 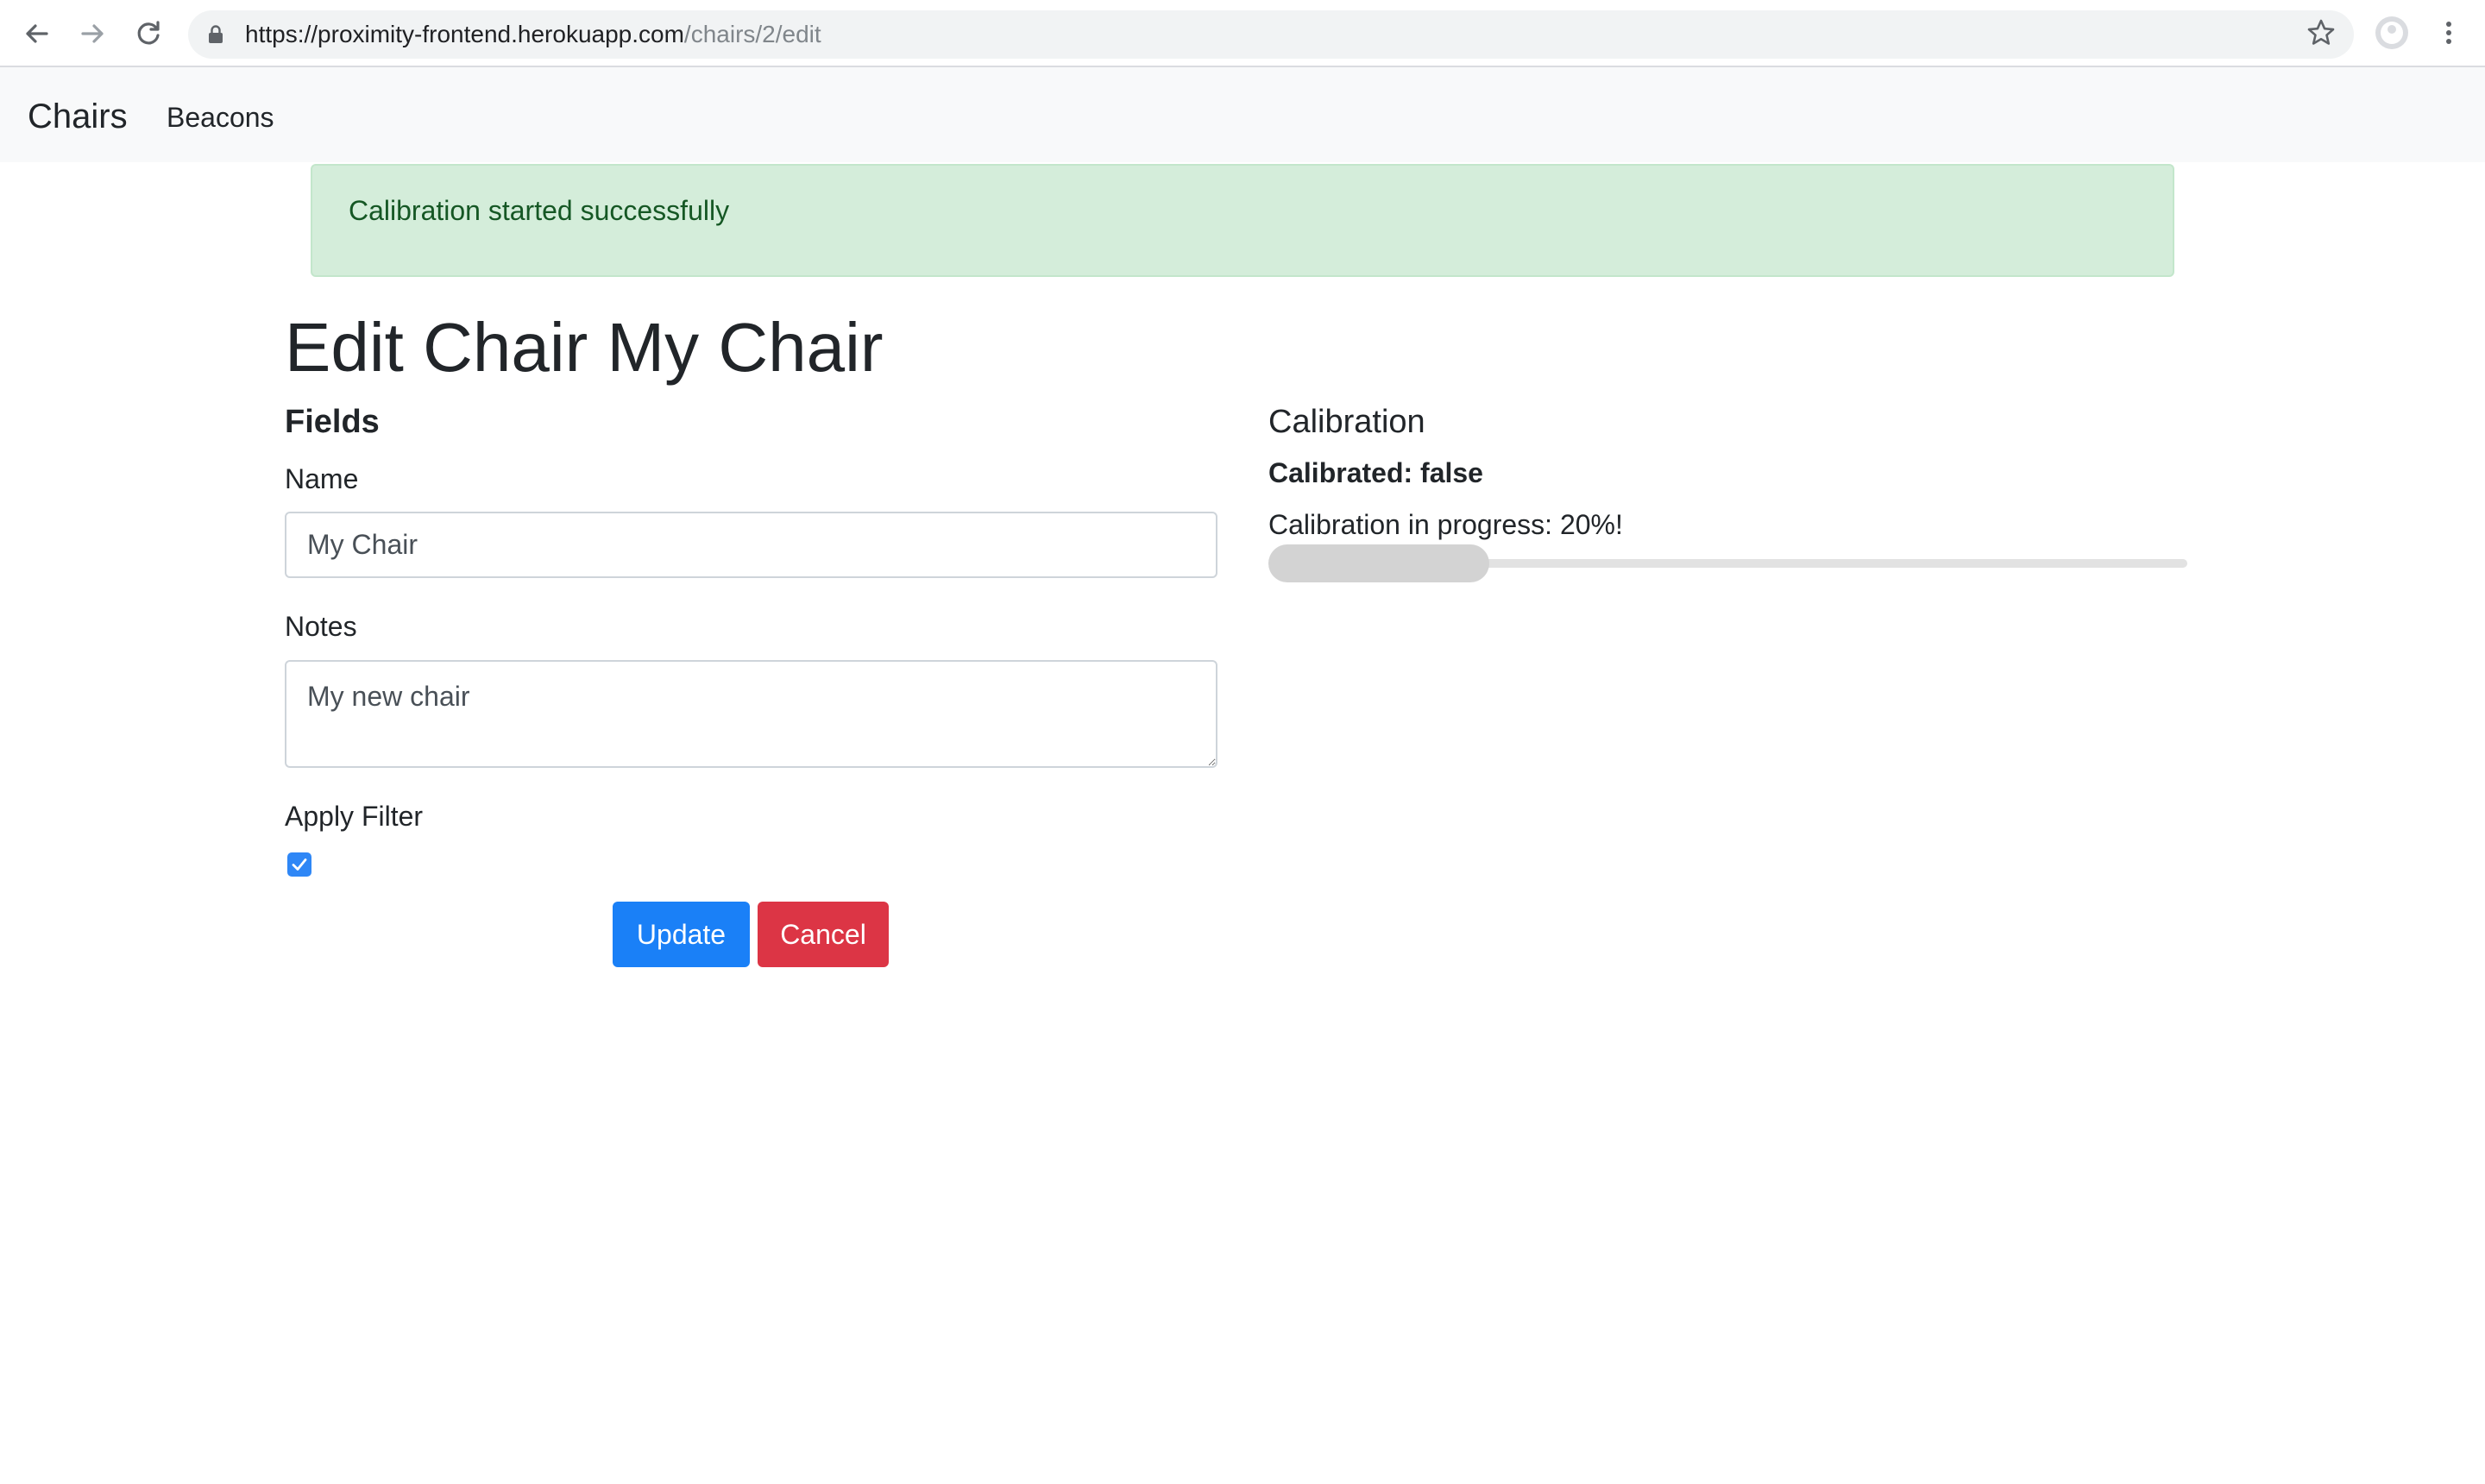 What do you see at coordinates (1378, 563) in the screenshot?
I see `slider-fill` at bounding box center [1378, 563].